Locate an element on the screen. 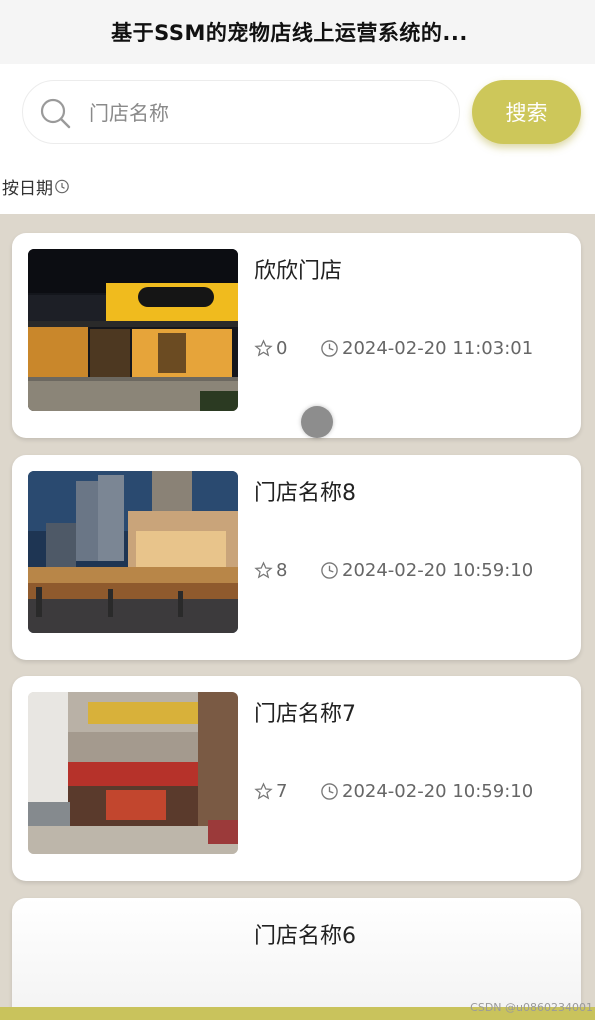 Image resolution: width=595 pixels, height=1020 pixels. search-box is located at coordinates (241, 112).